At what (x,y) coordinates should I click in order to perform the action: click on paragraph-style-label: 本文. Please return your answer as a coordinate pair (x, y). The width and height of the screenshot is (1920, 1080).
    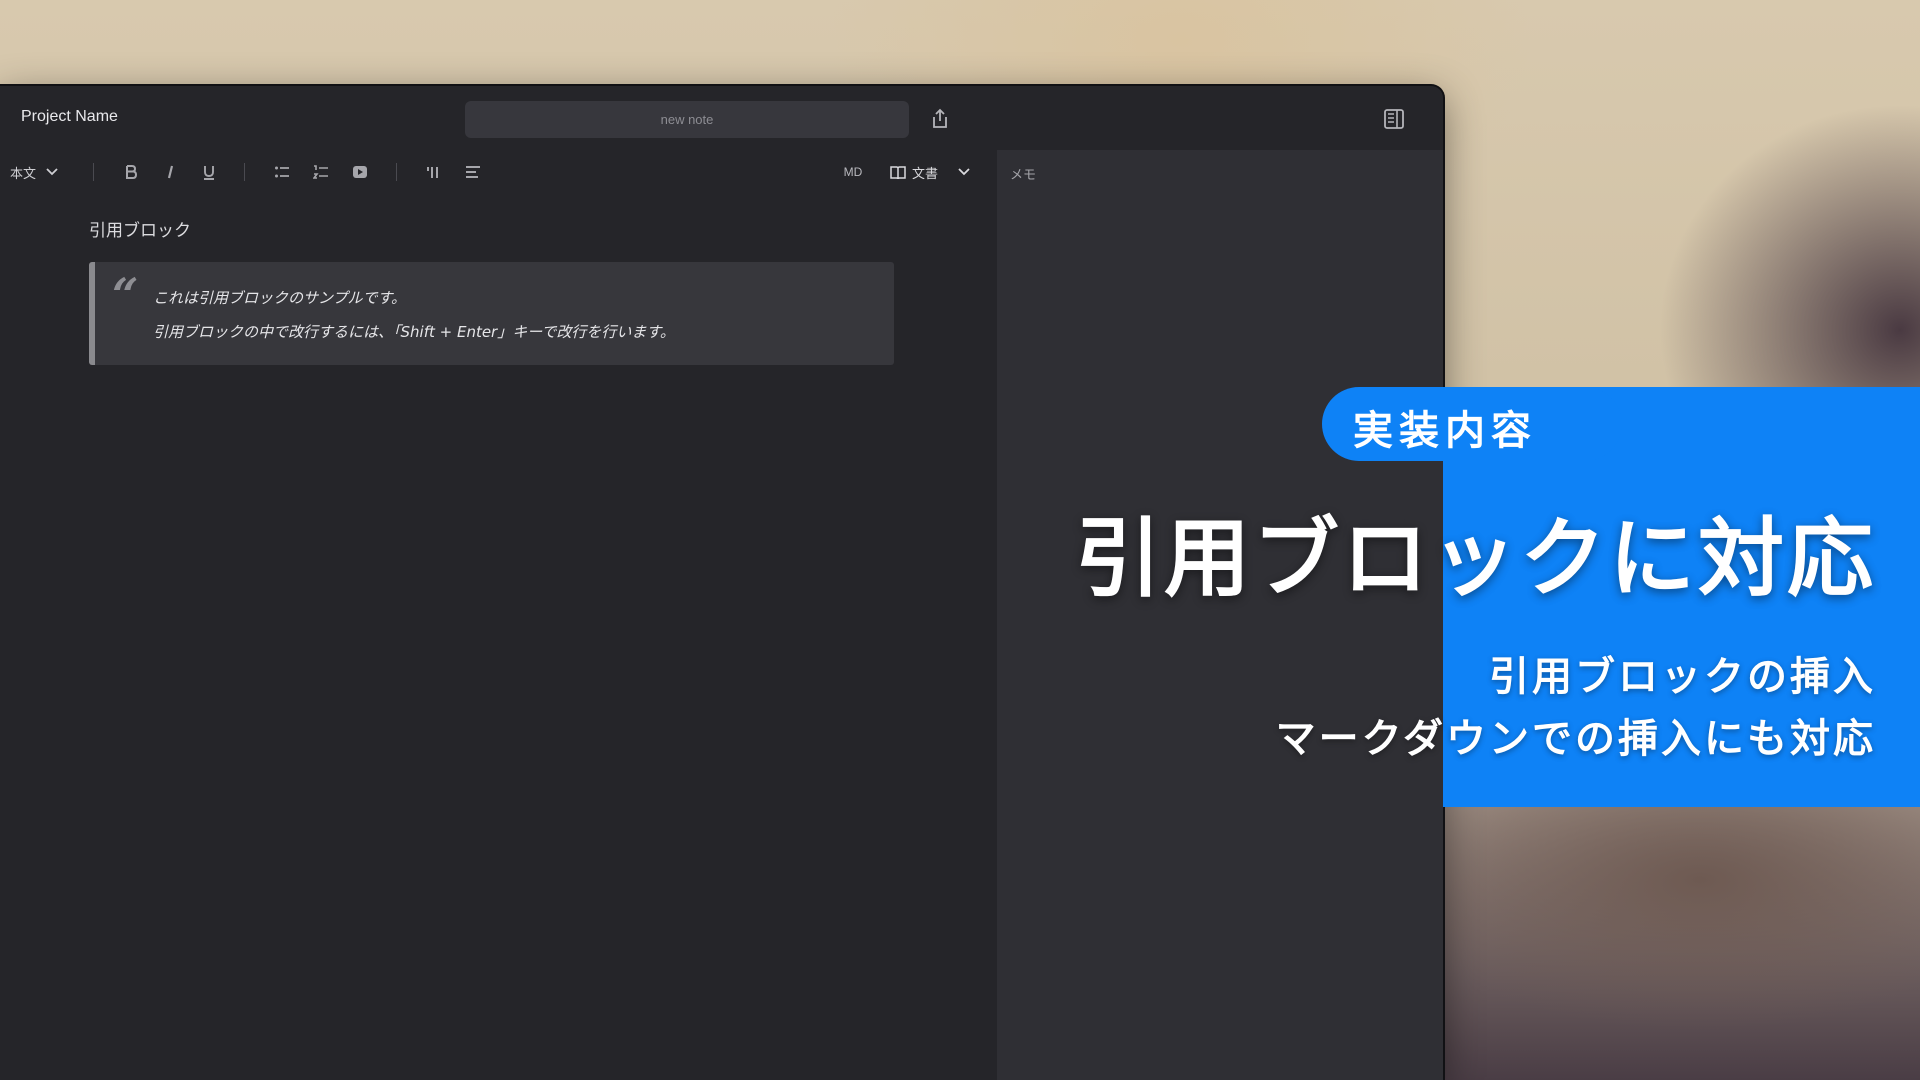
    Looking at the image, I should click on (23, 174).